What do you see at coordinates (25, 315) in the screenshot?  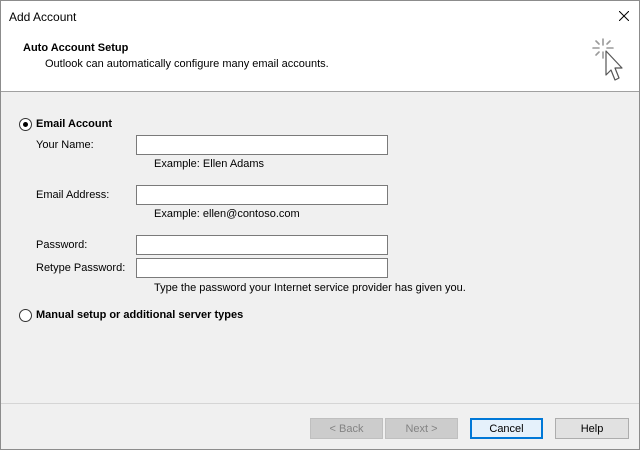 I see `manual-setup-radio` at bounding box center [25, 315].